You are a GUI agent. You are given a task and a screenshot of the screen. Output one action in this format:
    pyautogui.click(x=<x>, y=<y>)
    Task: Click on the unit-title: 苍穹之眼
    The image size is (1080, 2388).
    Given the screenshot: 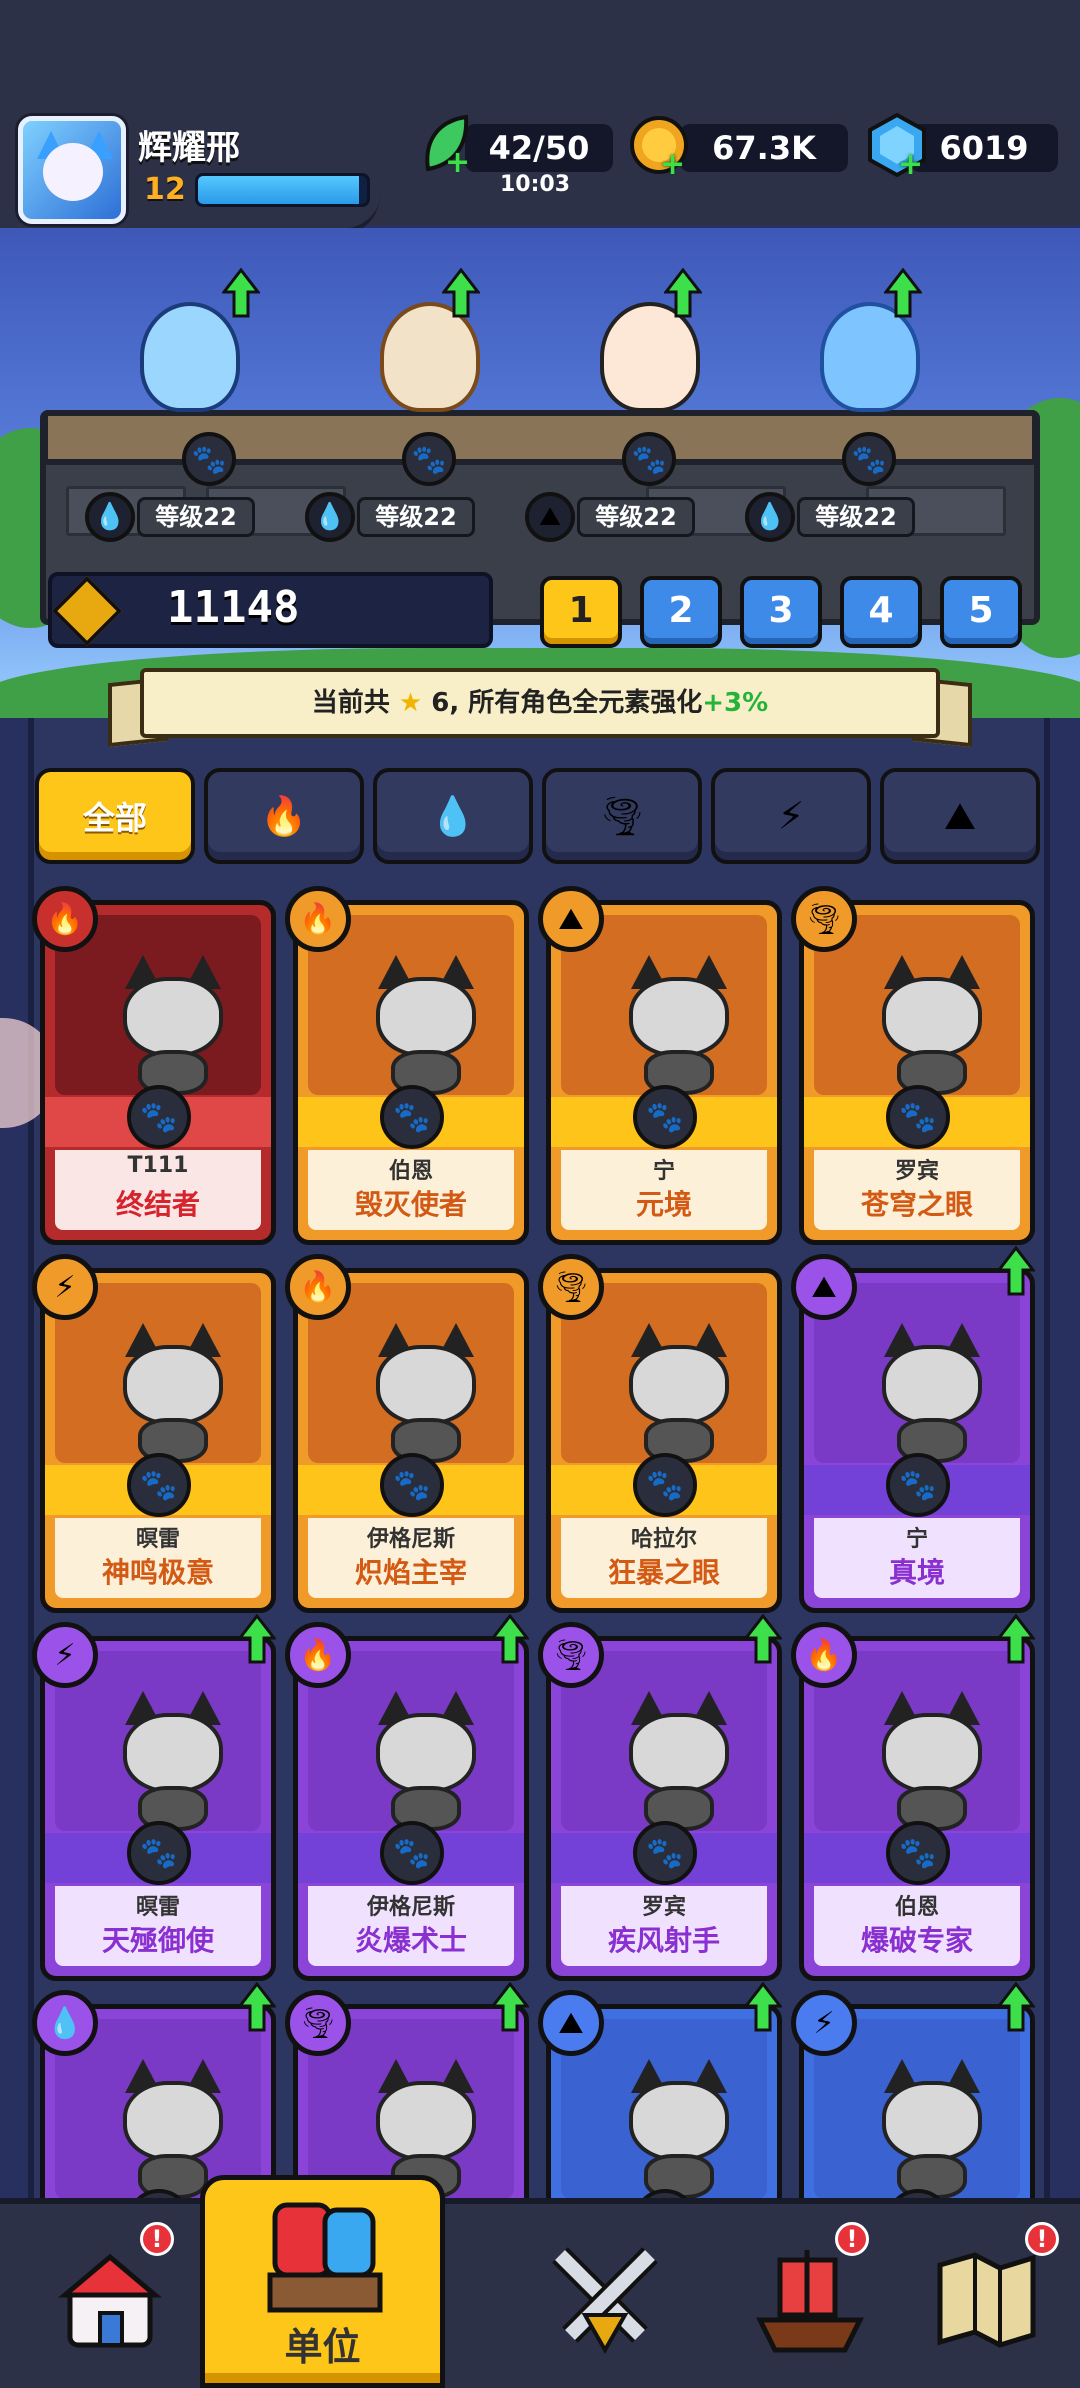 What is the action you would take?
    pyautogui.click(x=916, y=1204)
    